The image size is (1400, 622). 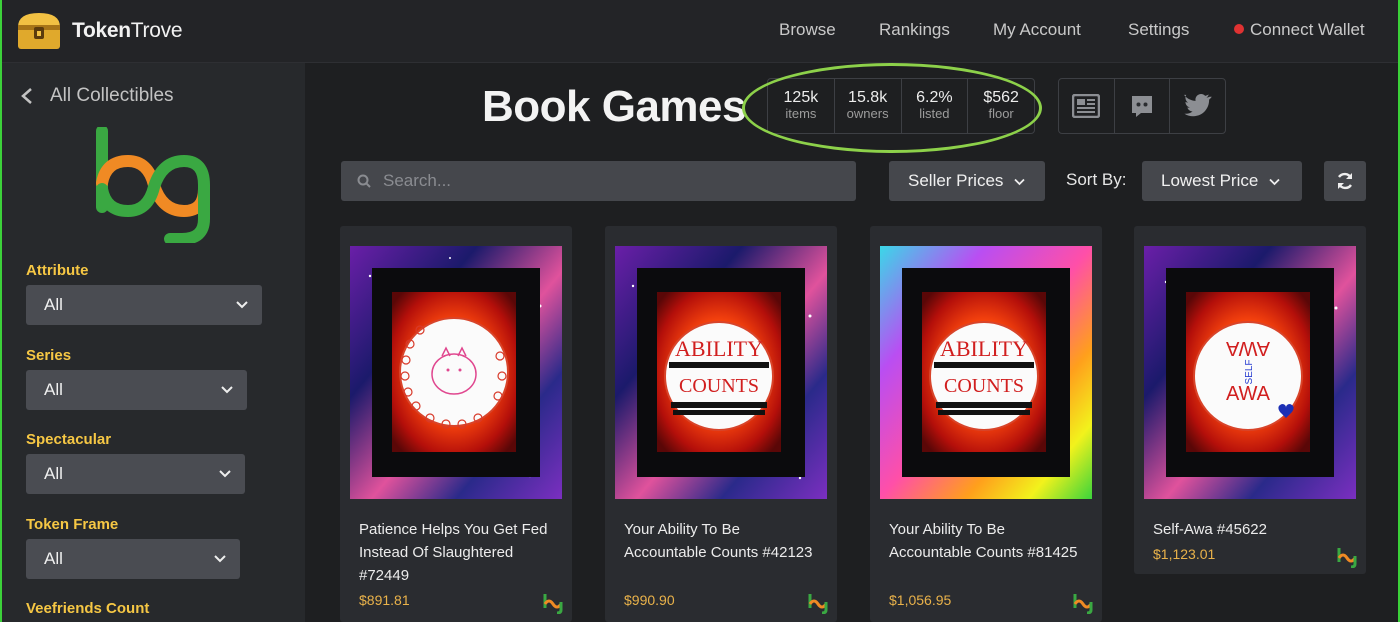 What do you see at coordinates (1158, 30) in the screenshot?
I see `nav-settings: Settings` at bounding box center [1158, 30].